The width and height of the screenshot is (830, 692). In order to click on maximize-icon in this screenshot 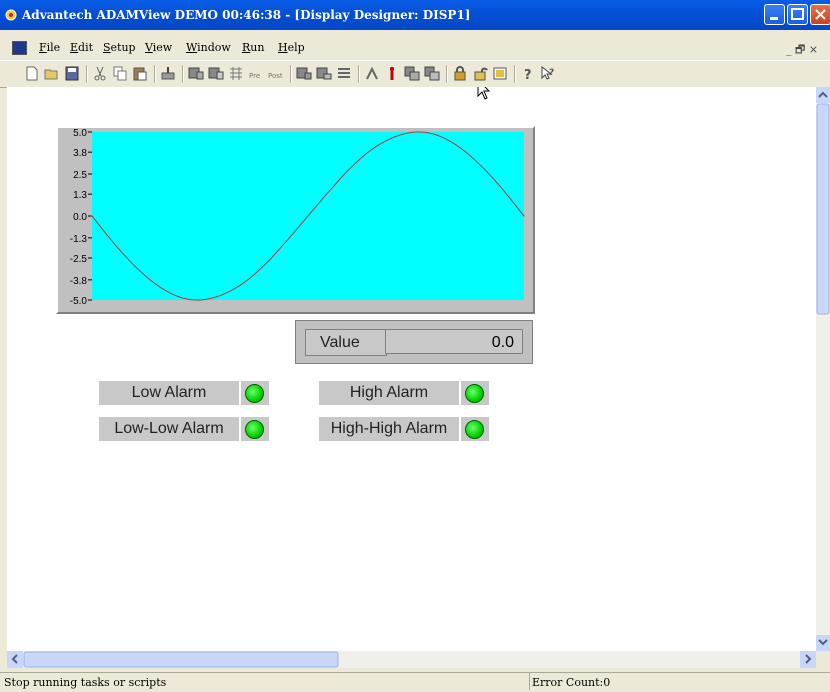, I will do `click(797, 14)`.